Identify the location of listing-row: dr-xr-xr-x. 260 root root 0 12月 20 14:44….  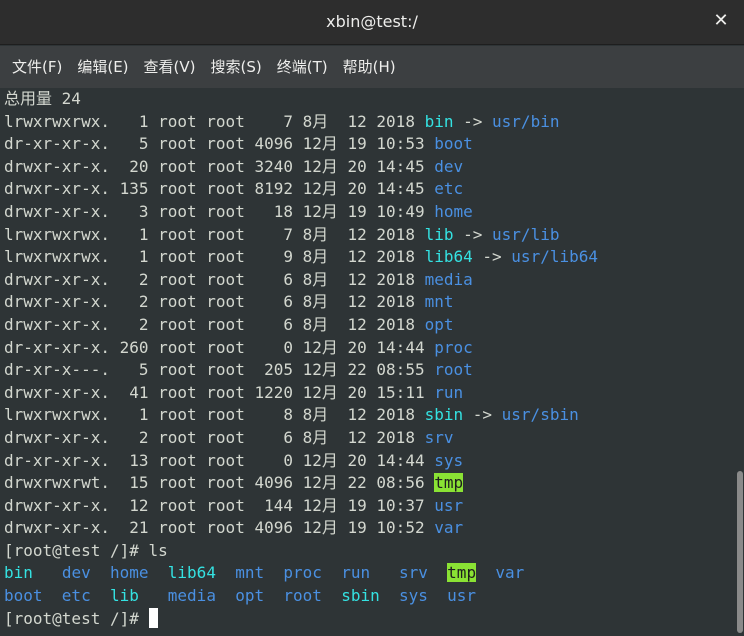
(370, 348).